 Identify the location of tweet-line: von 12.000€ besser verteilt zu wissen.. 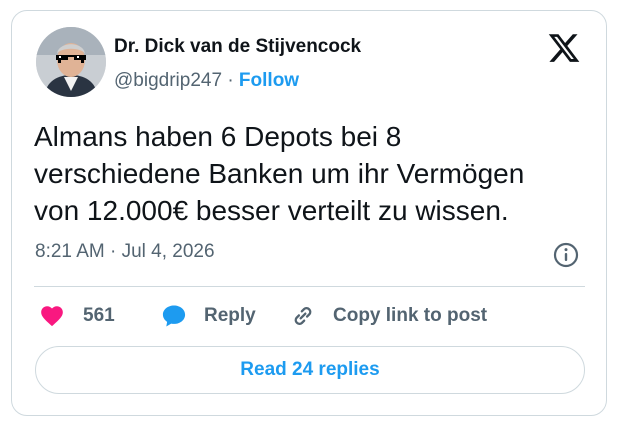
(271, 210).